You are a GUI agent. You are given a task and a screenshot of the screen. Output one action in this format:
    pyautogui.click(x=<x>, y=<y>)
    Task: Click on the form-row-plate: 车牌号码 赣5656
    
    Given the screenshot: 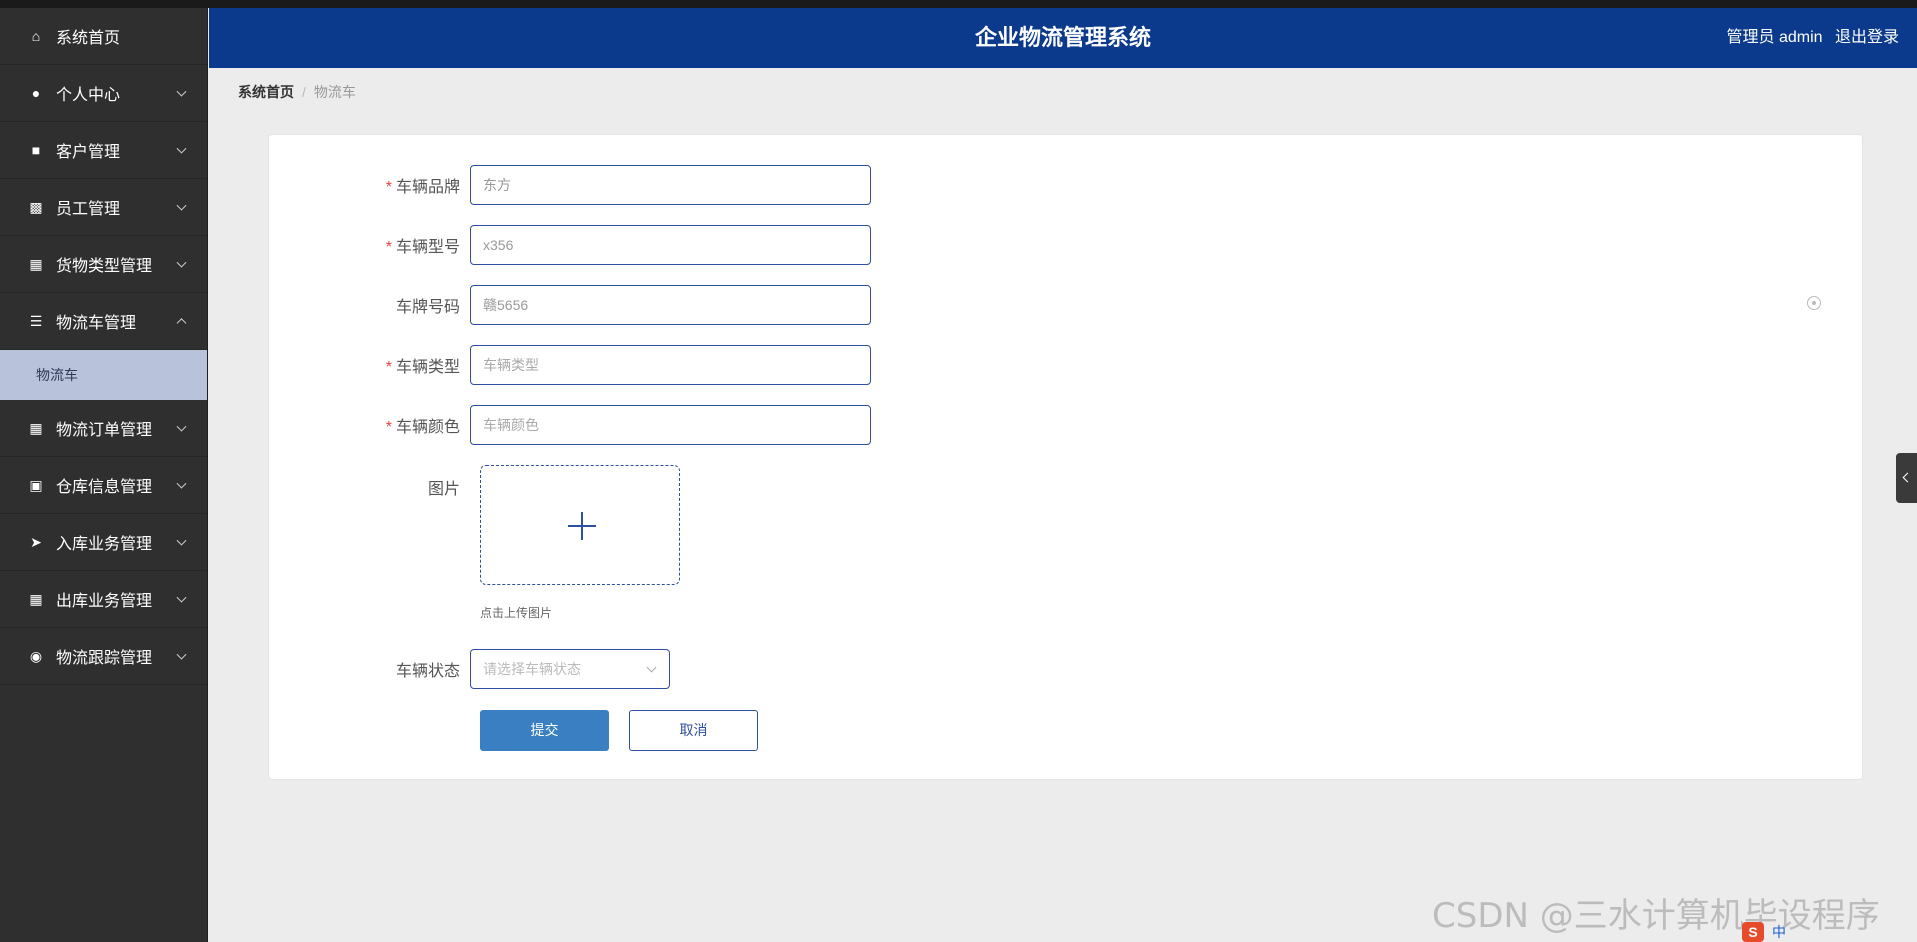 What is the action you would take?
    pyautogui.click(x=570, y=305)
    